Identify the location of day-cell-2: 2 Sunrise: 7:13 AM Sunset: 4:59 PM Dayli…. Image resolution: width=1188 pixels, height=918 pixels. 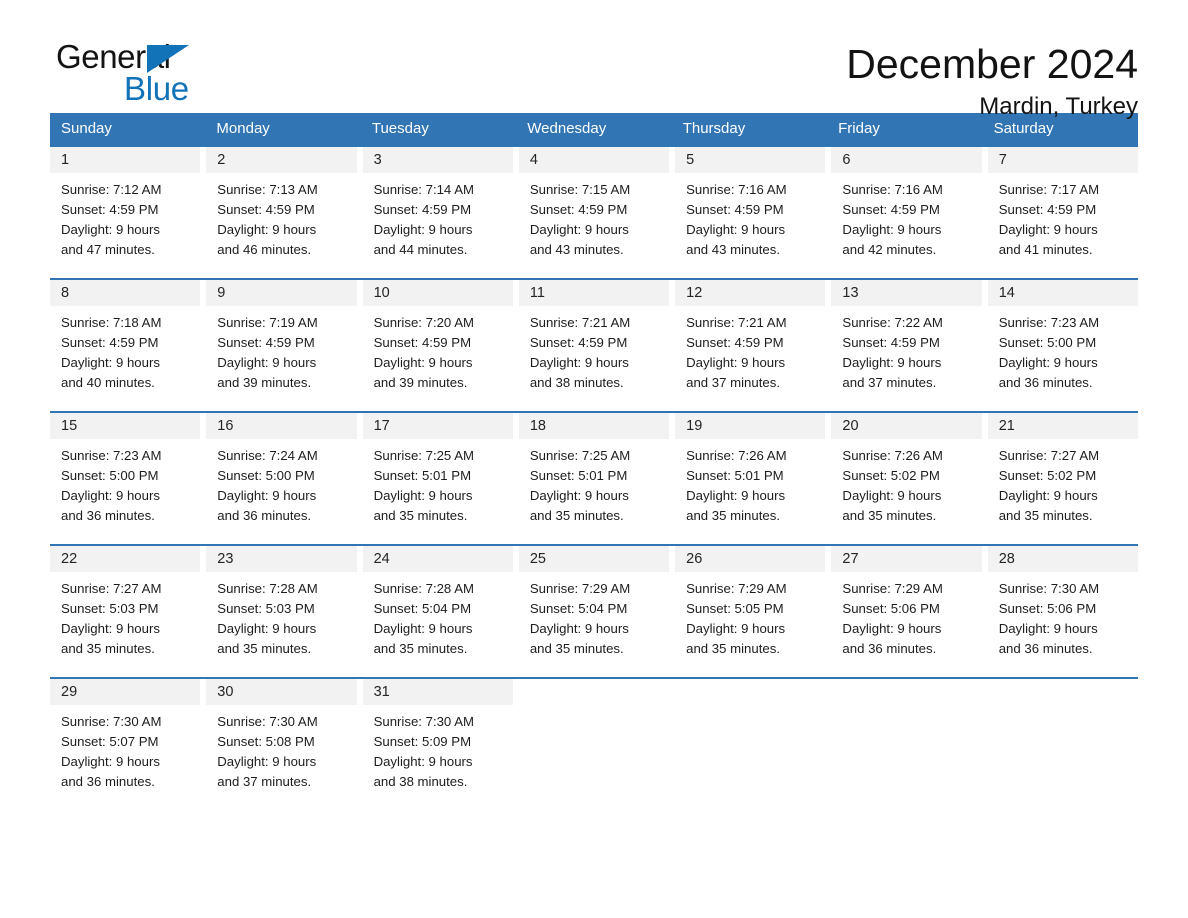
(281, 212).